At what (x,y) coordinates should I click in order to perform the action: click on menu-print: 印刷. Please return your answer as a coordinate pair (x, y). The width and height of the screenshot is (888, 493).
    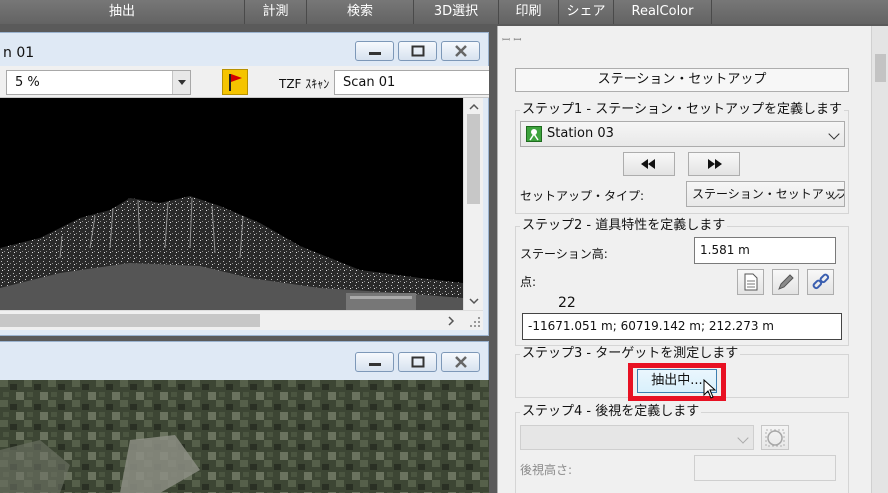
    Looking at the image, I should click on (529, 12).